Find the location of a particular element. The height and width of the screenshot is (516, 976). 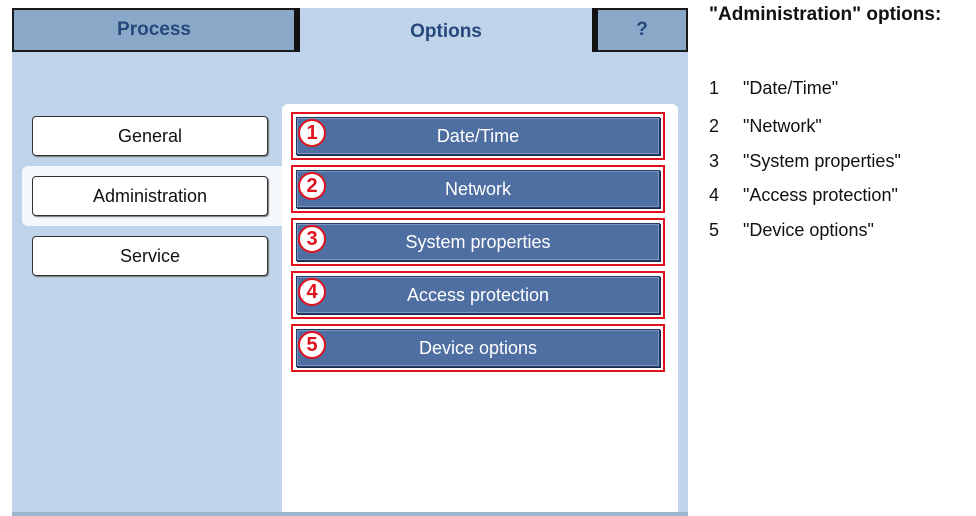

tab-process: Process is located at coordinates (156, 30).